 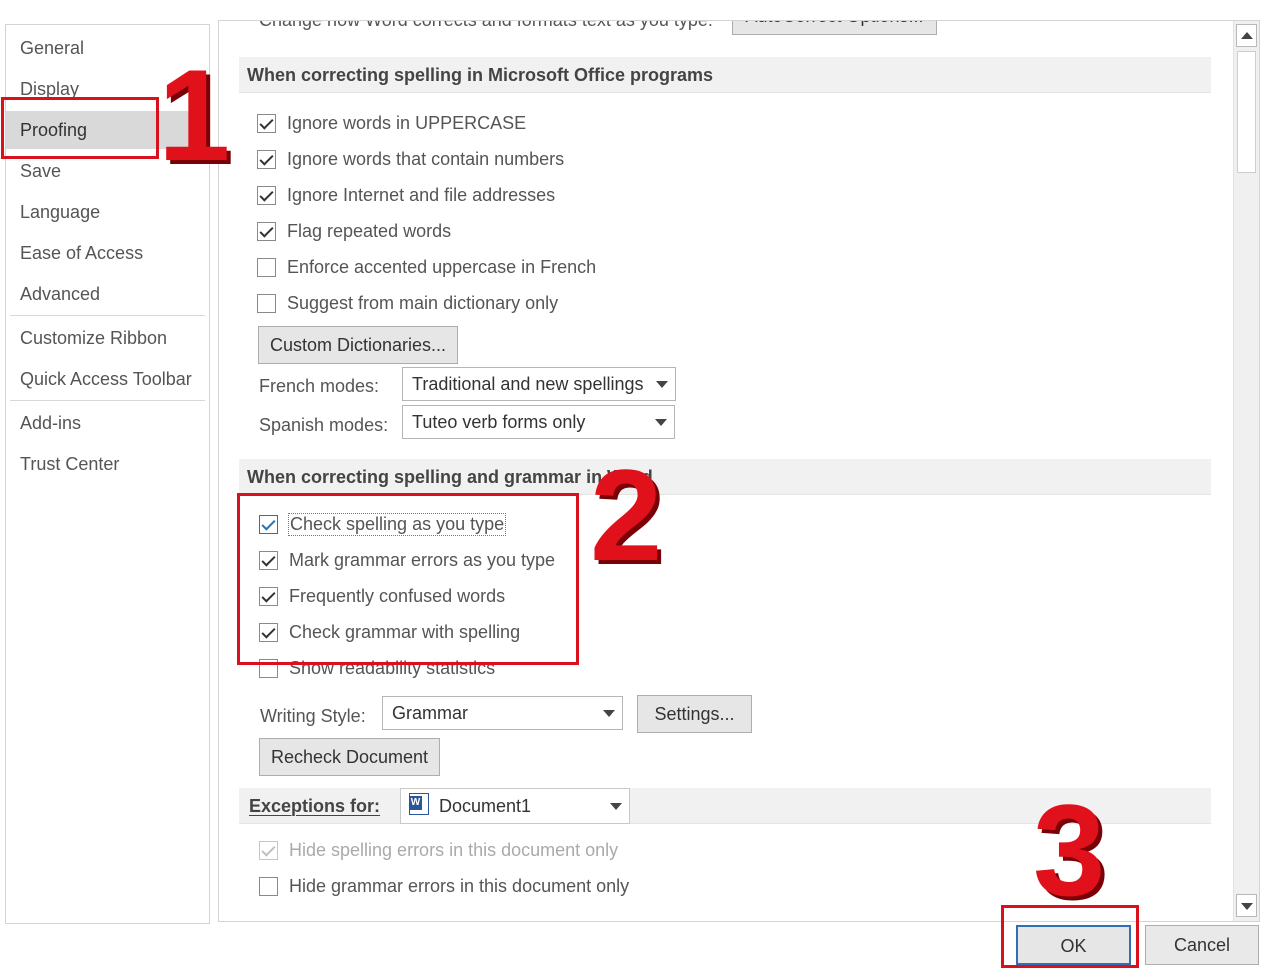 What do you see at coordinates (1202, 945) in the screenshot?
I see `cancel-button: Cancel` at bounding box center [1202, 945].